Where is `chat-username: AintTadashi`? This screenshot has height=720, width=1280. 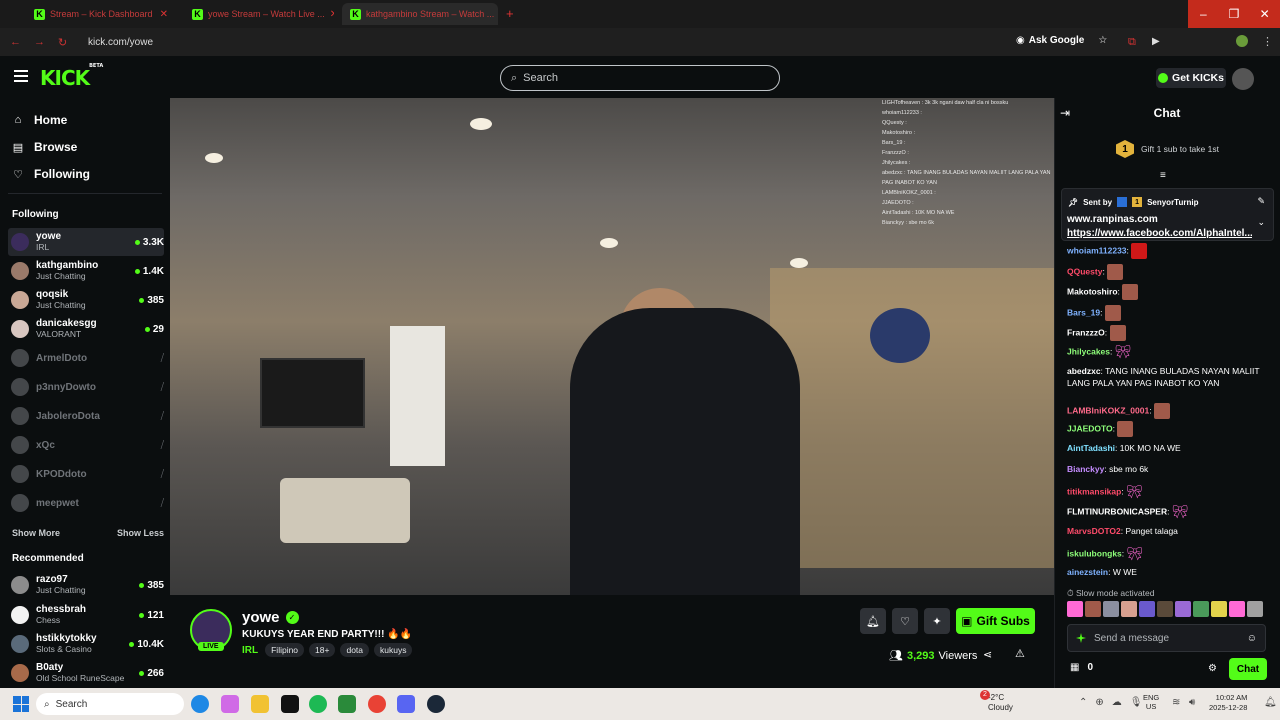 chat-username: AintTadashi is located at coordinates (1091, 448).